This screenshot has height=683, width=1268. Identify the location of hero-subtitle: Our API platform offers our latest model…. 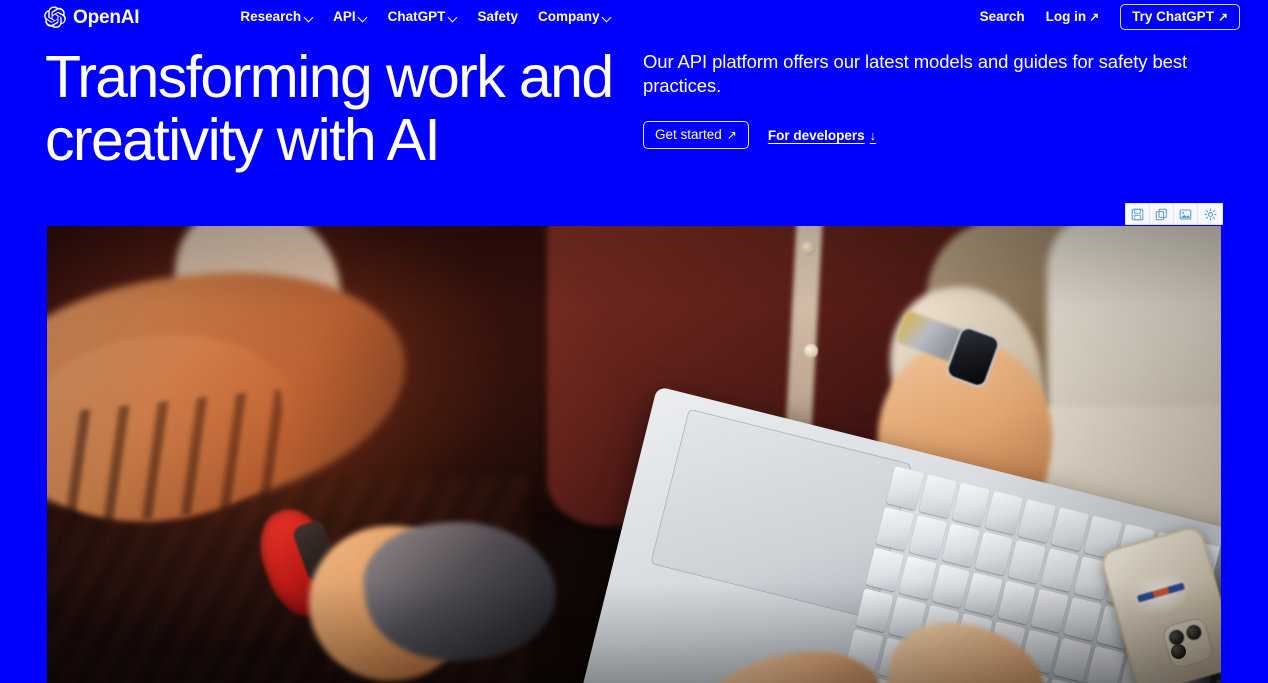
(915, 74).